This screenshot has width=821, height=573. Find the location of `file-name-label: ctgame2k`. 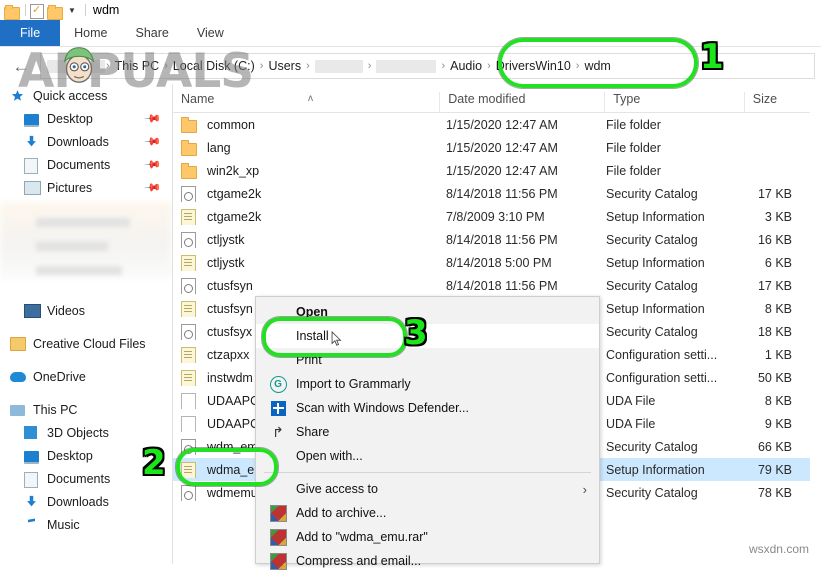

file-name-label: ctgame2k is located at coordinates (234, 193).